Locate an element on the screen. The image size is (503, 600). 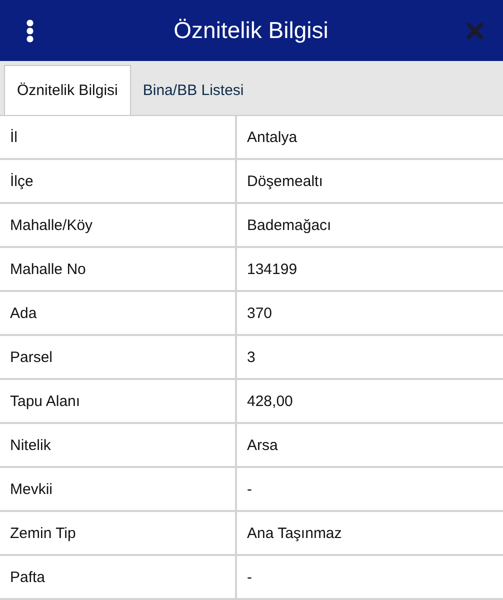
table-cell: Mahalle No is located at coordinates (118, 269).